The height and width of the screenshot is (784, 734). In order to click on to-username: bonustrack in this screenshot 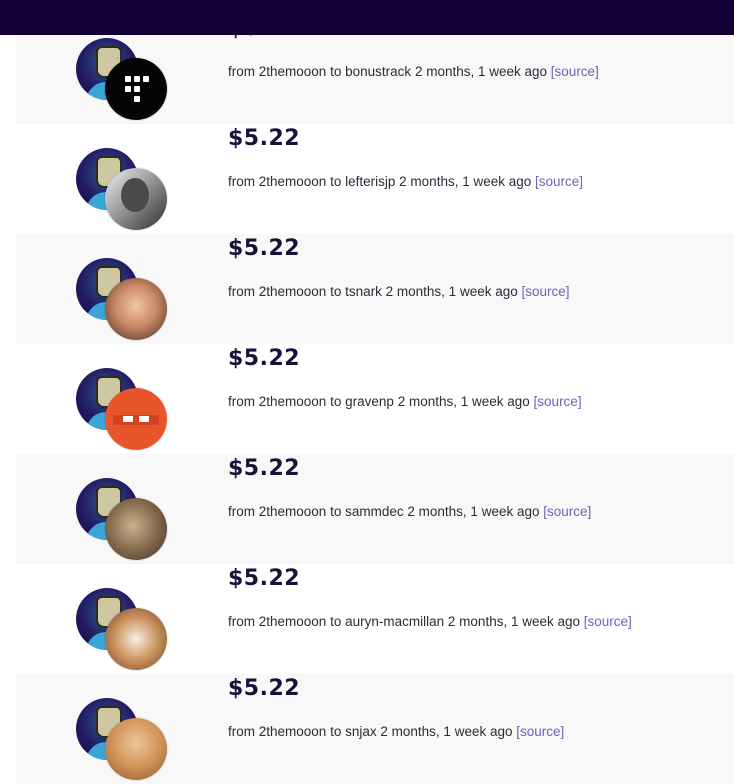, I will do `click(378, 71)`.